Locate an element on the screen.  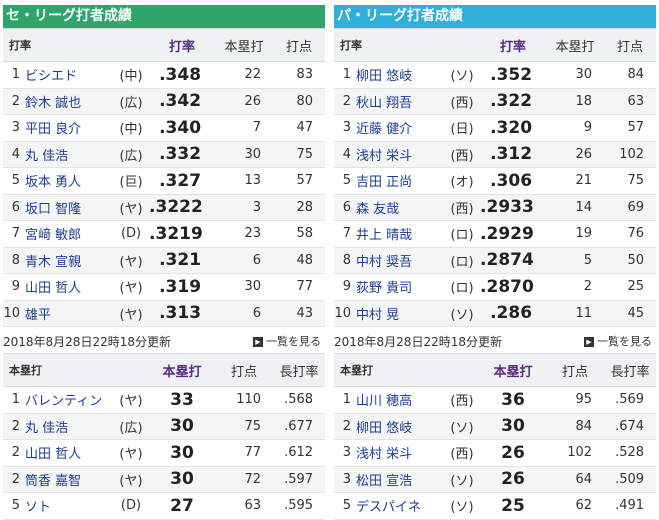
slugging: .509 is located at coordinates (630, 479).